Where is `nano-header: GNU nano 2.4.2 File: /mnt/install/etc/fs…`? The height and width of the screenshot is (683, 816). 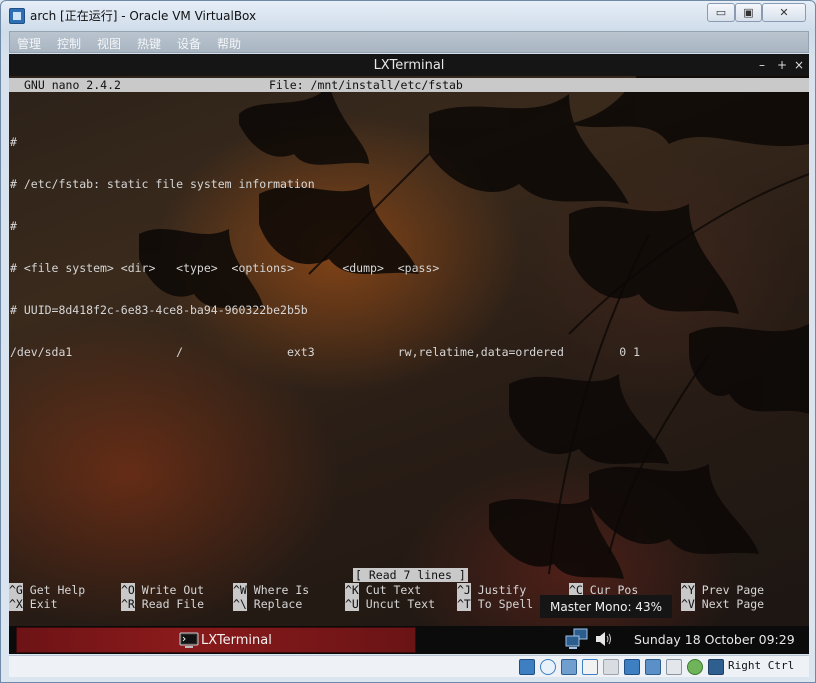 nano-header: GNU nano 2.4.2 File: /mnt/install/etc/fs… is located at coordinates (409, 85).